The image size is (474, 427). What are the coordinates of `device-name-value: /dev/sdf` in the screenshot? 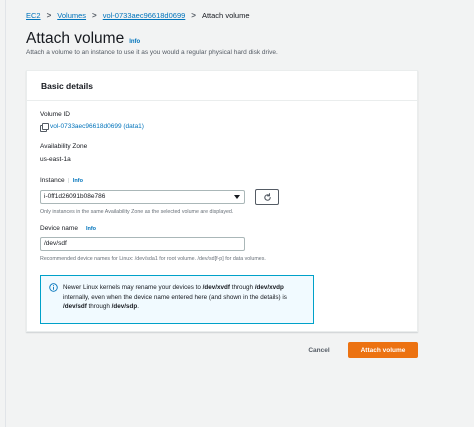 It's located at (55, 243).